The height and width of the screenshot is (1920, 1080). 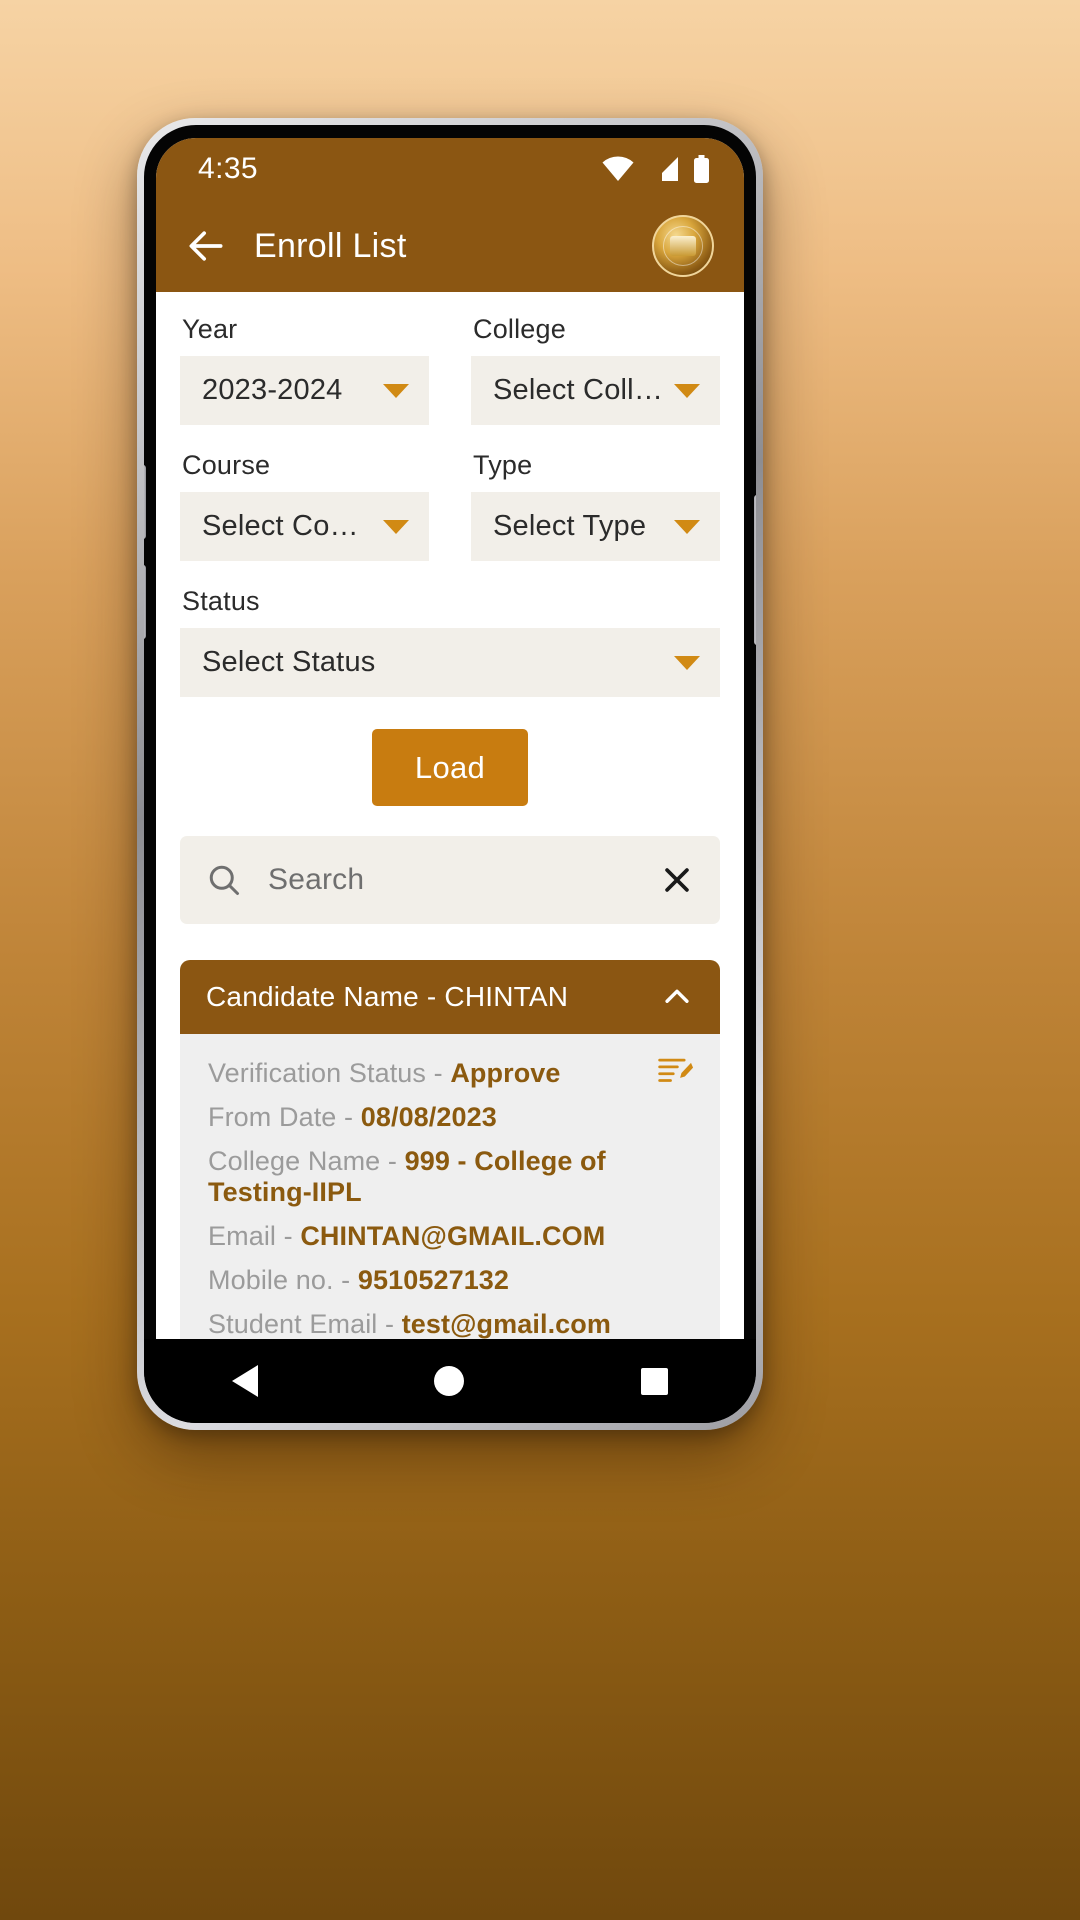 What do you see at coordinates (755, 570) in the screenshot?
I see `power-button` at bounding box center [755, 570].